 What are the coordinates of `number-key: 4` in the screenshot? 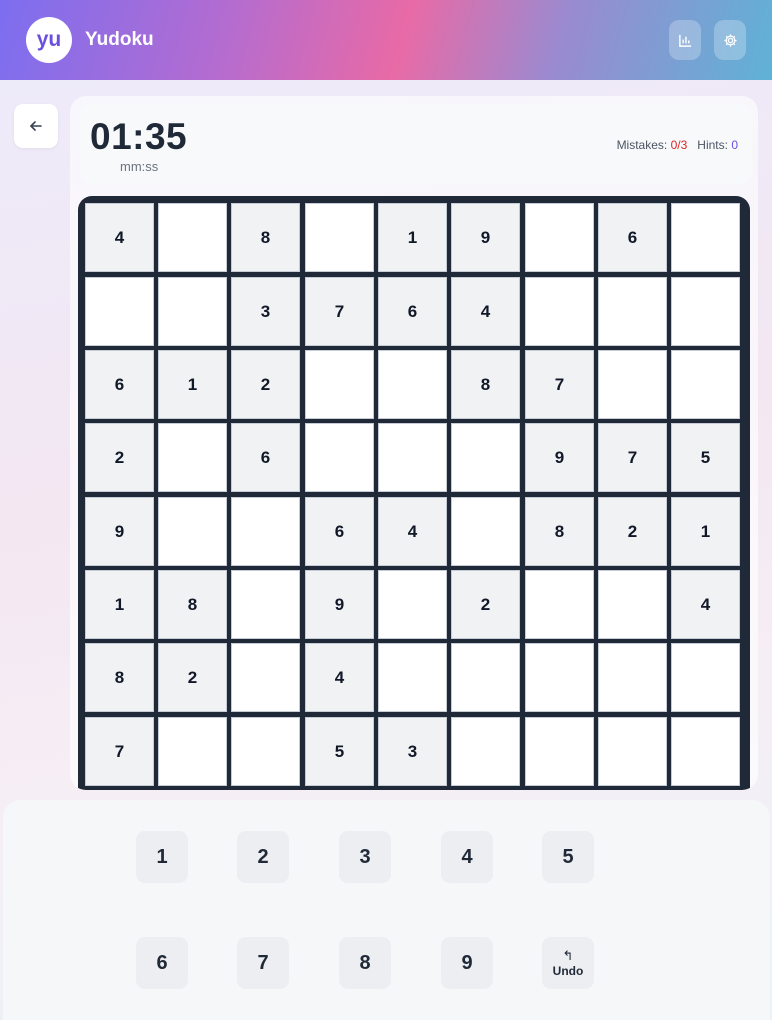 It's located at (467, 857).